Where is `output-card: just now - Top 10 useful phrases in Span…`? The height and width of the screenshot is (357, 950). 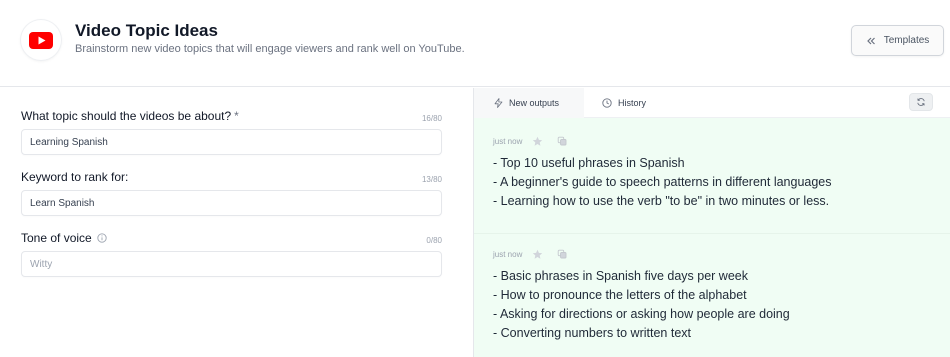 output-card: just now - Top 10 useful phrases in Span… is located at coordinates (713, 171).